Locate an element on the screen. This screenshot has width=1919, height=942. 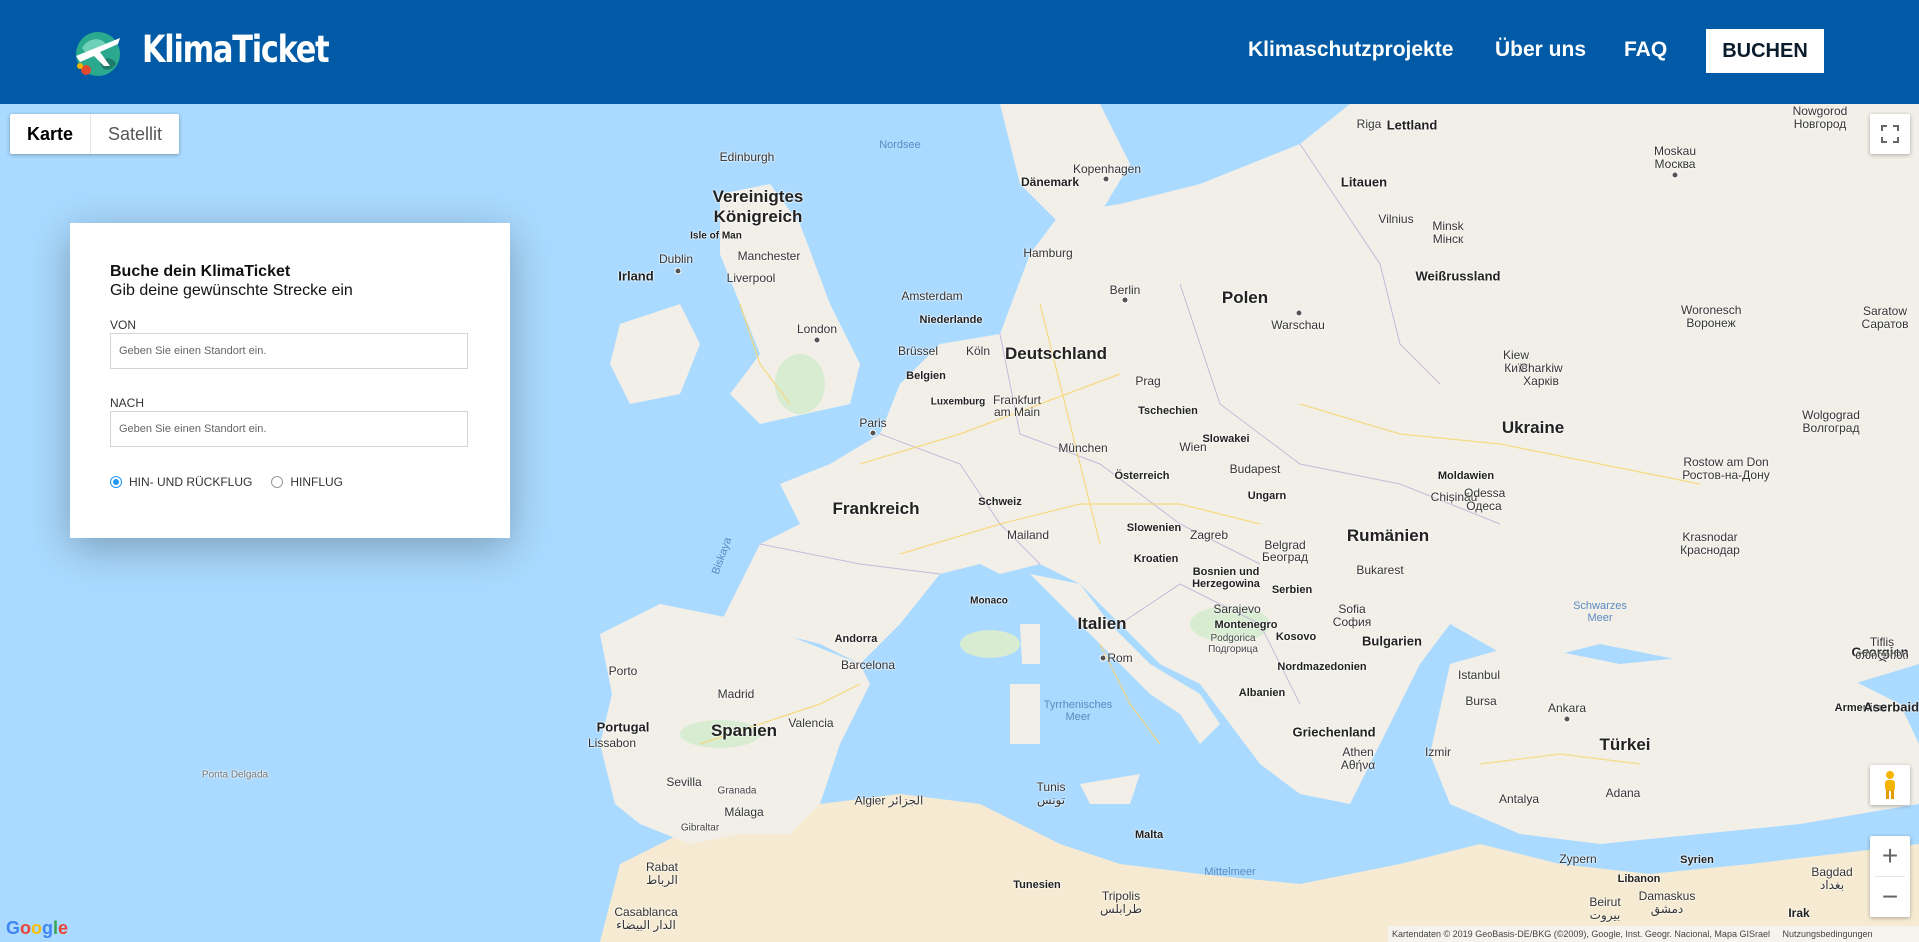
city-label: Beirut بيروت is located at coordinates (1605, 908).